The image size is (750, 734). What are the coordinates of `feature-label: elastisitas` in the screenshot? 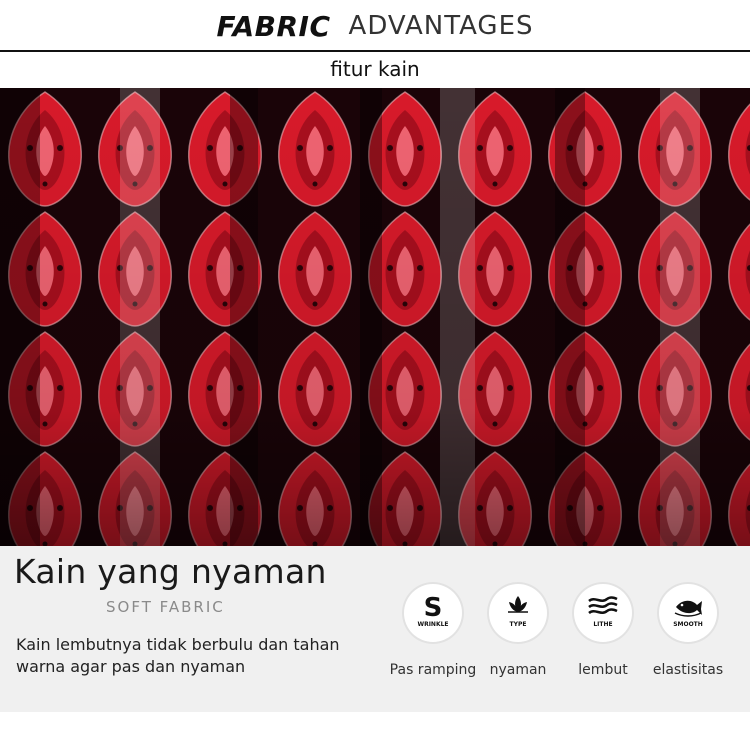 It's located at (688, 670).